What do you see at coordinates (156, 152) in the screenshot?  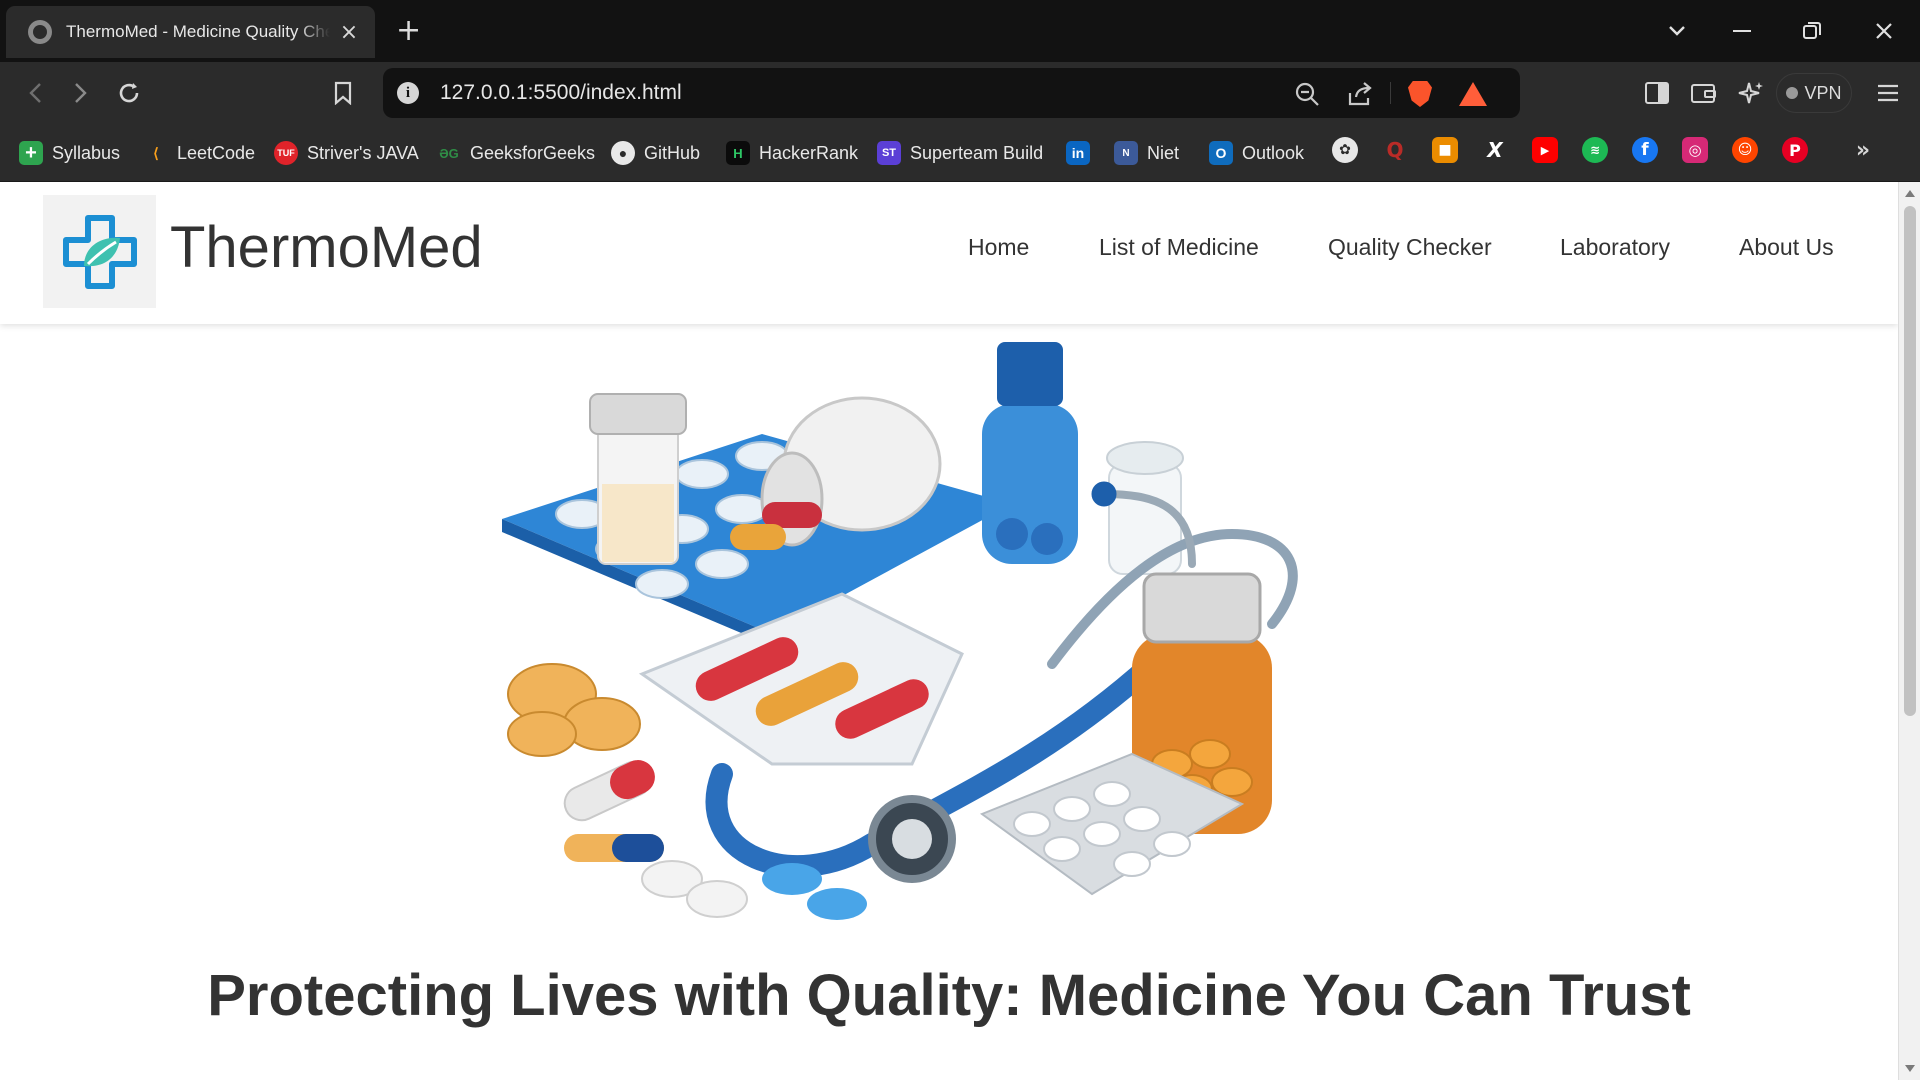 I see `leetcode-icon: ⟨` at bounding box center [156, 152].